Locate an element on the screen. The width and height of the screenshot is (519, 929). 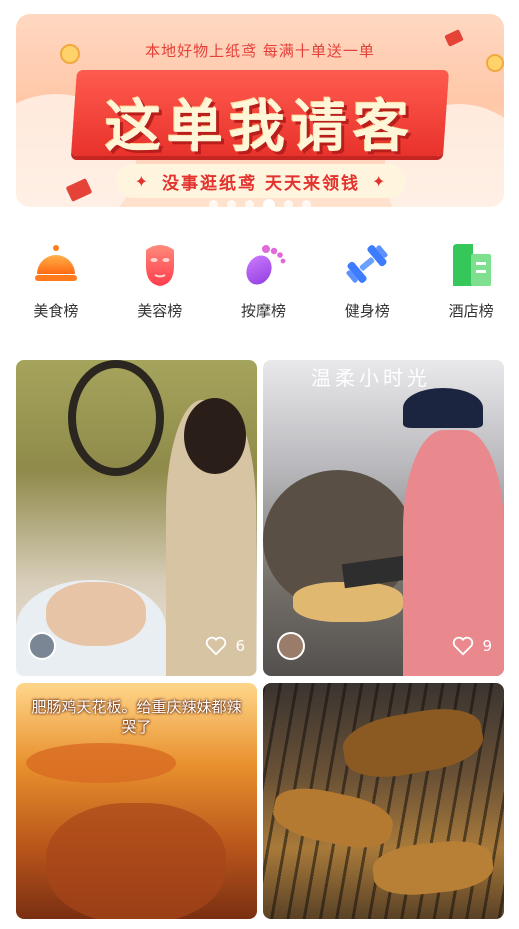
like-counter: 9 is located at coordinates (472, 646).